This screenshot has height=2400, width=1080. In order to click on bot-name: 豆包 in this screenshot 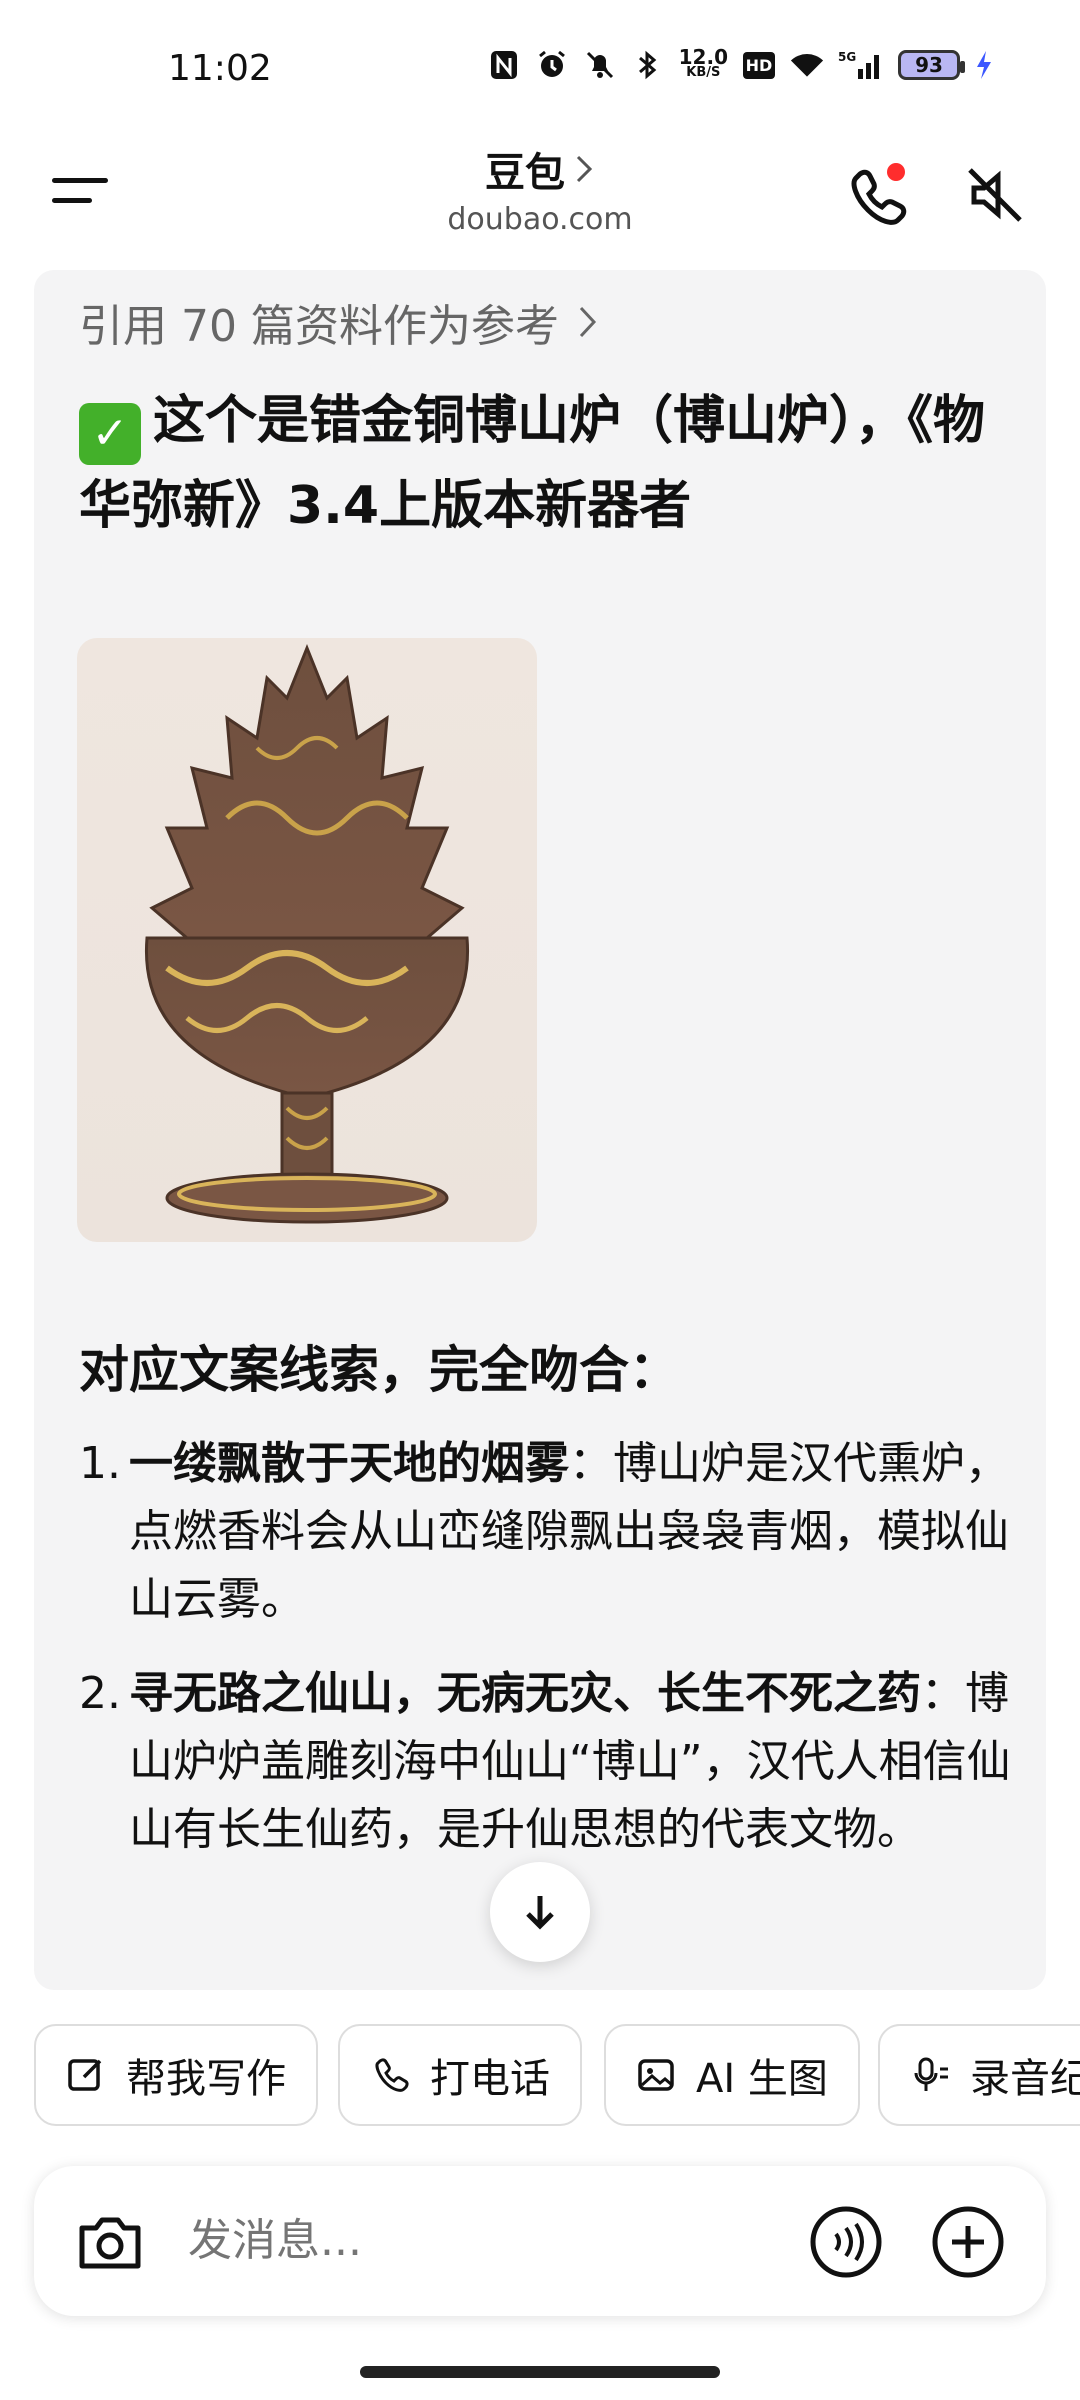, I will do `click(525, 173)`.